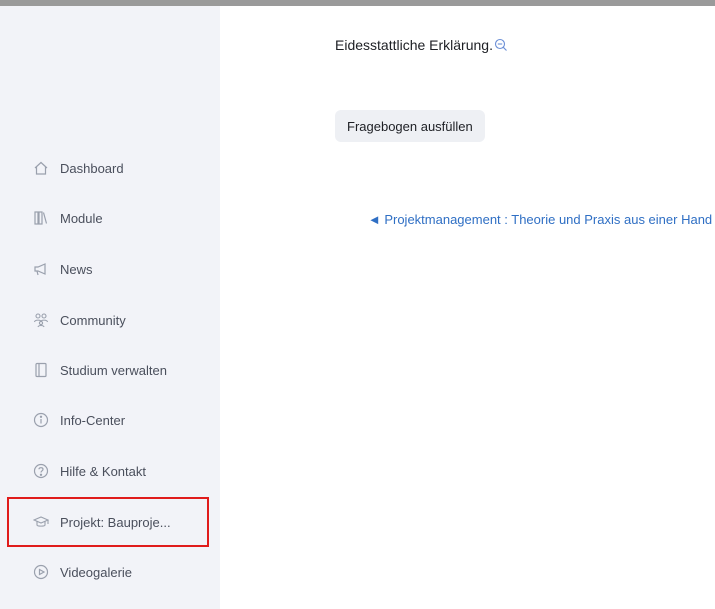 The height and width of the screenshot is (609, 715). What do you see at coordinates (41, 471) in the screenshot?
I see `help-icon` at bounding box center [41, 471].